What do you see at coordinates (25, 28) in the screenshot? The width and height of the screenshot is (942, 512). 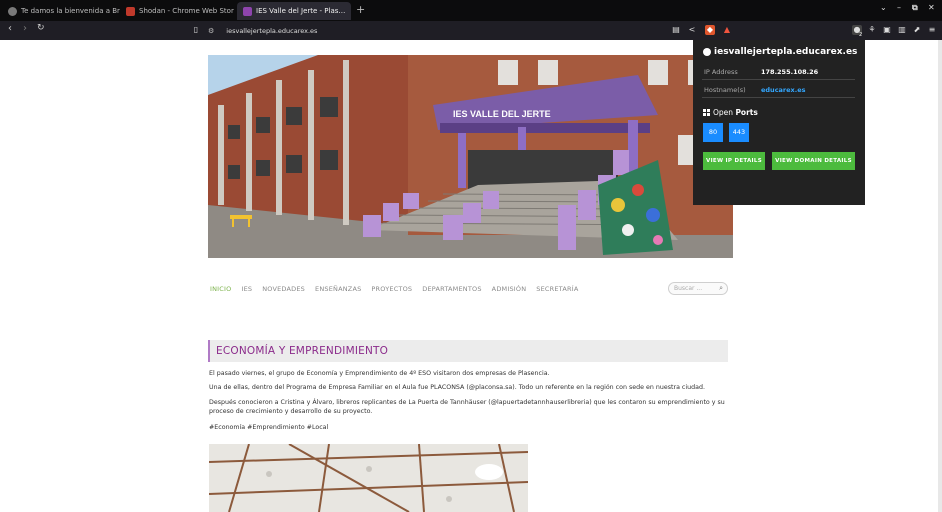 I see `forward-icon: ›` at bounding box center [25, 28].